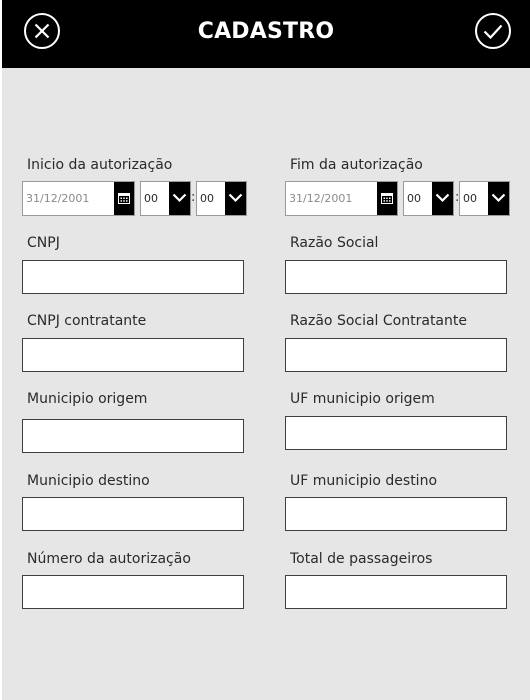  Describe the element at coordinates (58, 198) in the screenshot. I see `inicio-date-placeholder: 31/12/2001` at that location.